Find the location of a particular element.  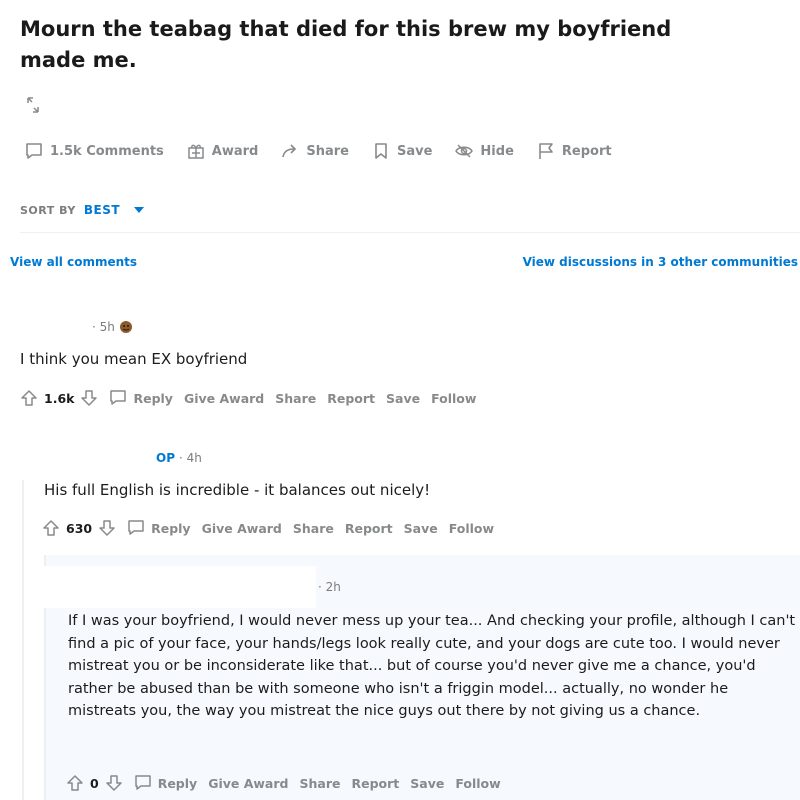

comments-button: 1.5k Comments is located at coordinates (94, 151).